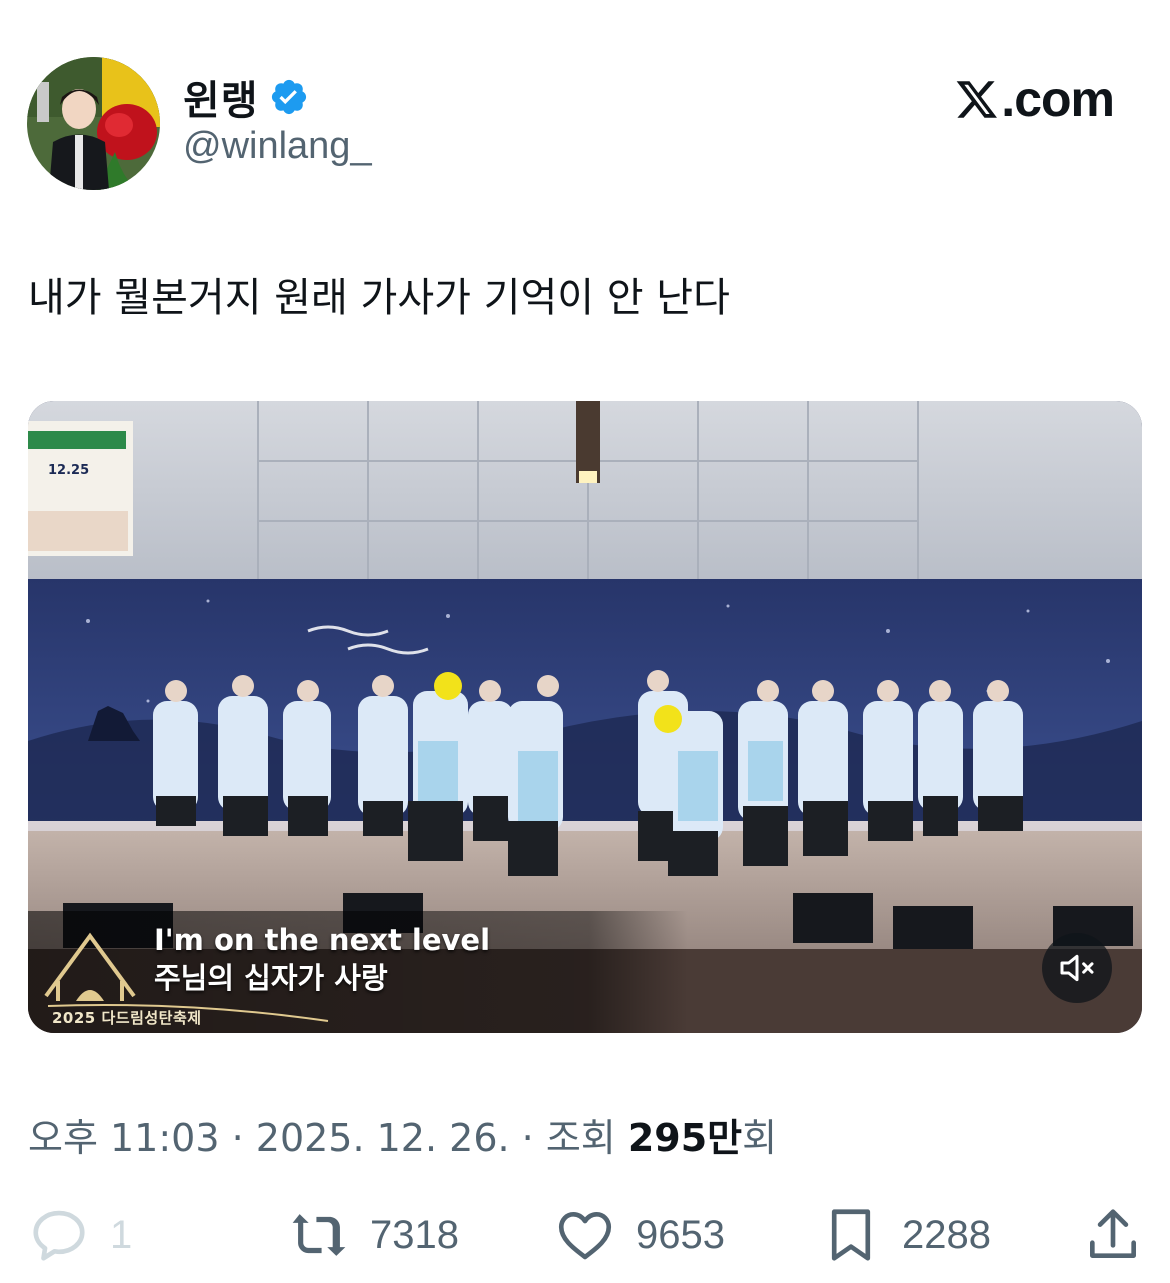 The height and width of the screenshot is (1283, 1170). What do you see at coordinates (760, 1138) in the screenshot?
I see `views-suffix: 회` at bounding box center [760, 1138].